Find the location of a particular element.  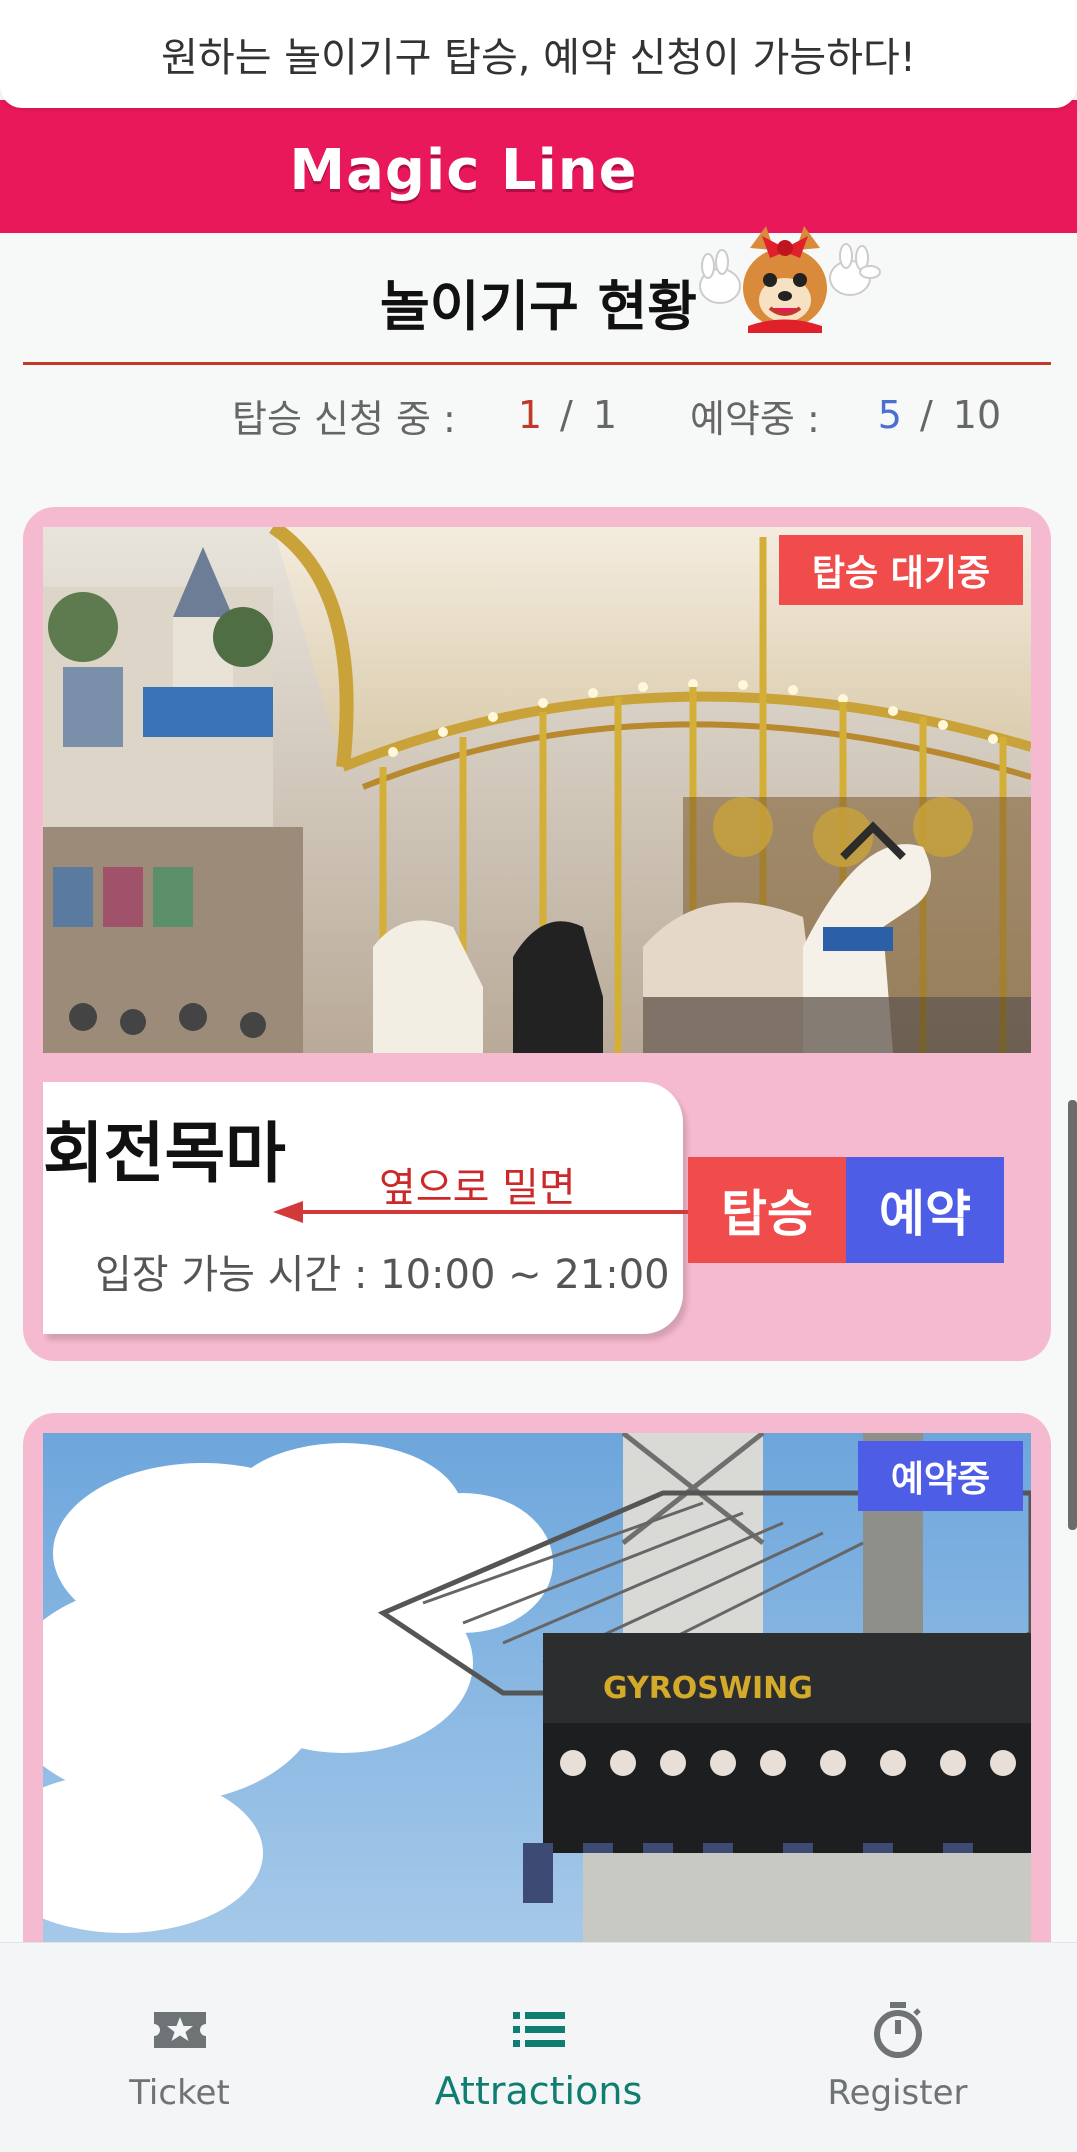

status-badge: 탑승 대기중 is located at coordinates (901, 570).